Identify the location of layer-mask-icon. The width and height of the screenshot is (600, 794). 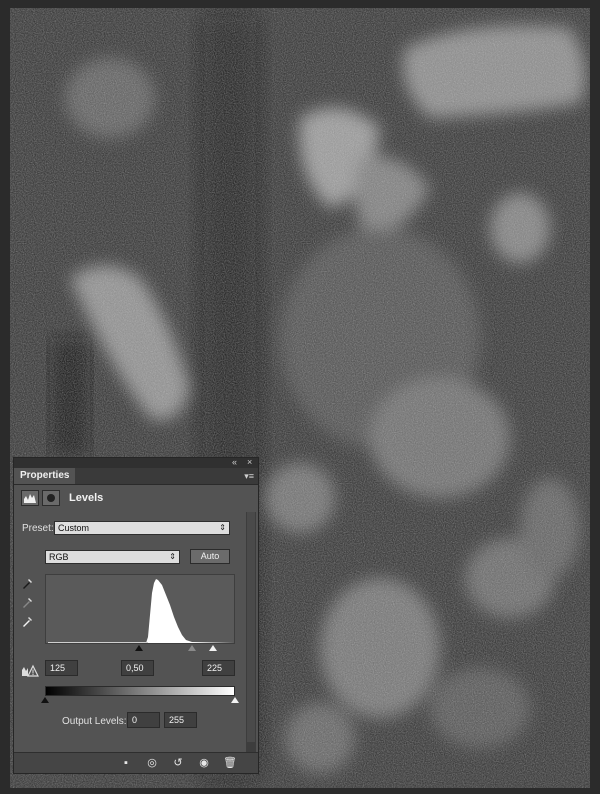
(51, 498).